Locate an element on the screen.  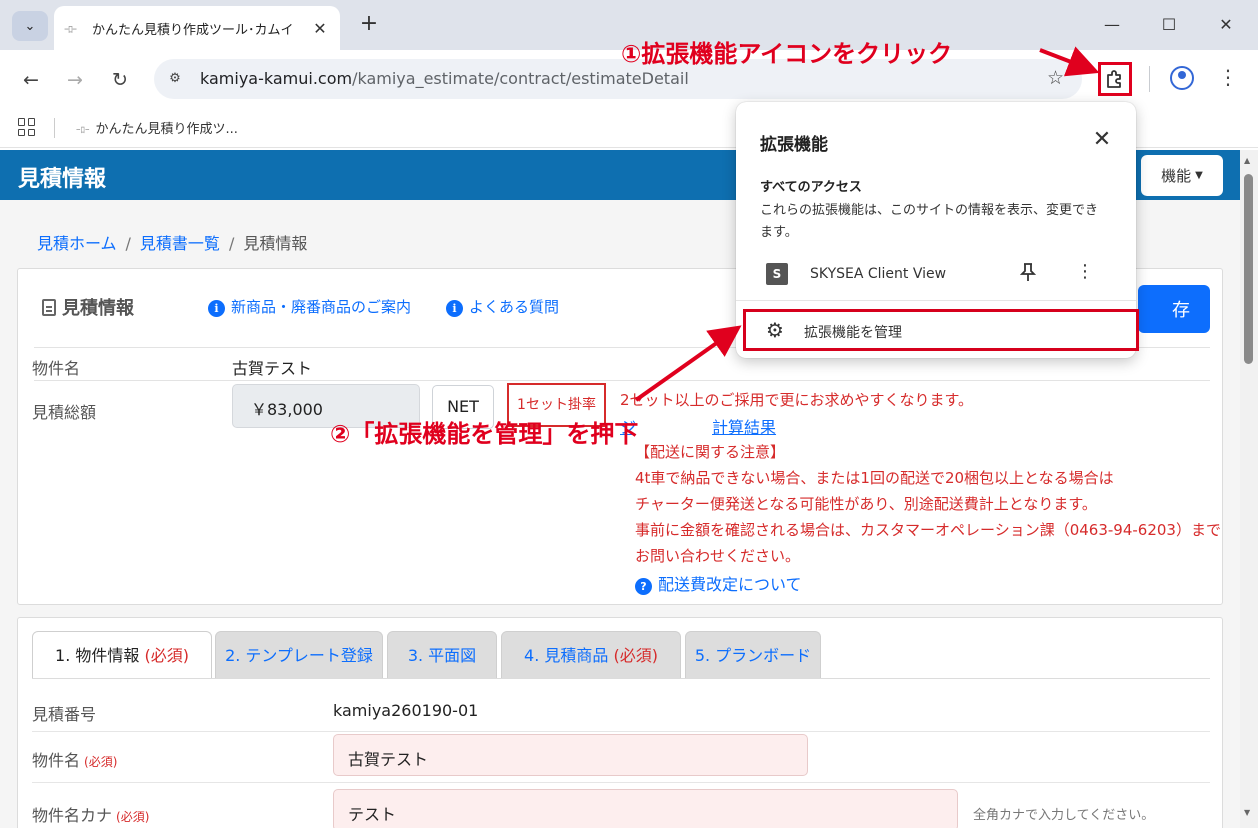
estimate-number-label: 見積番号 is located at coordinates (64, 714).